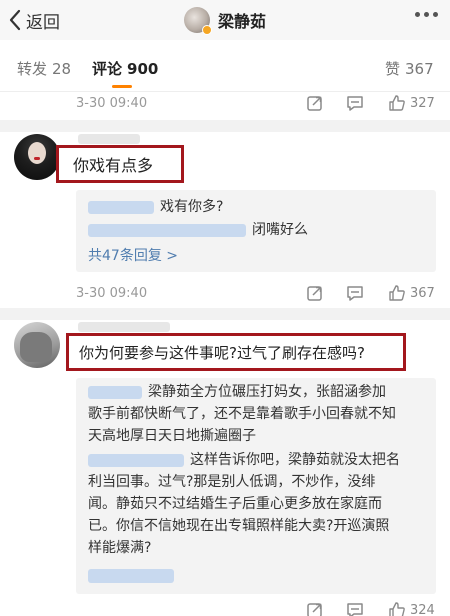 Image resolution: width=450 pixels, height=616 pixels. Describe the element at coordinates (237, 392) in the screenshot. I see `reply-text: 梁静茹全方位碾压打妈女，张韶涵参加` at that location.